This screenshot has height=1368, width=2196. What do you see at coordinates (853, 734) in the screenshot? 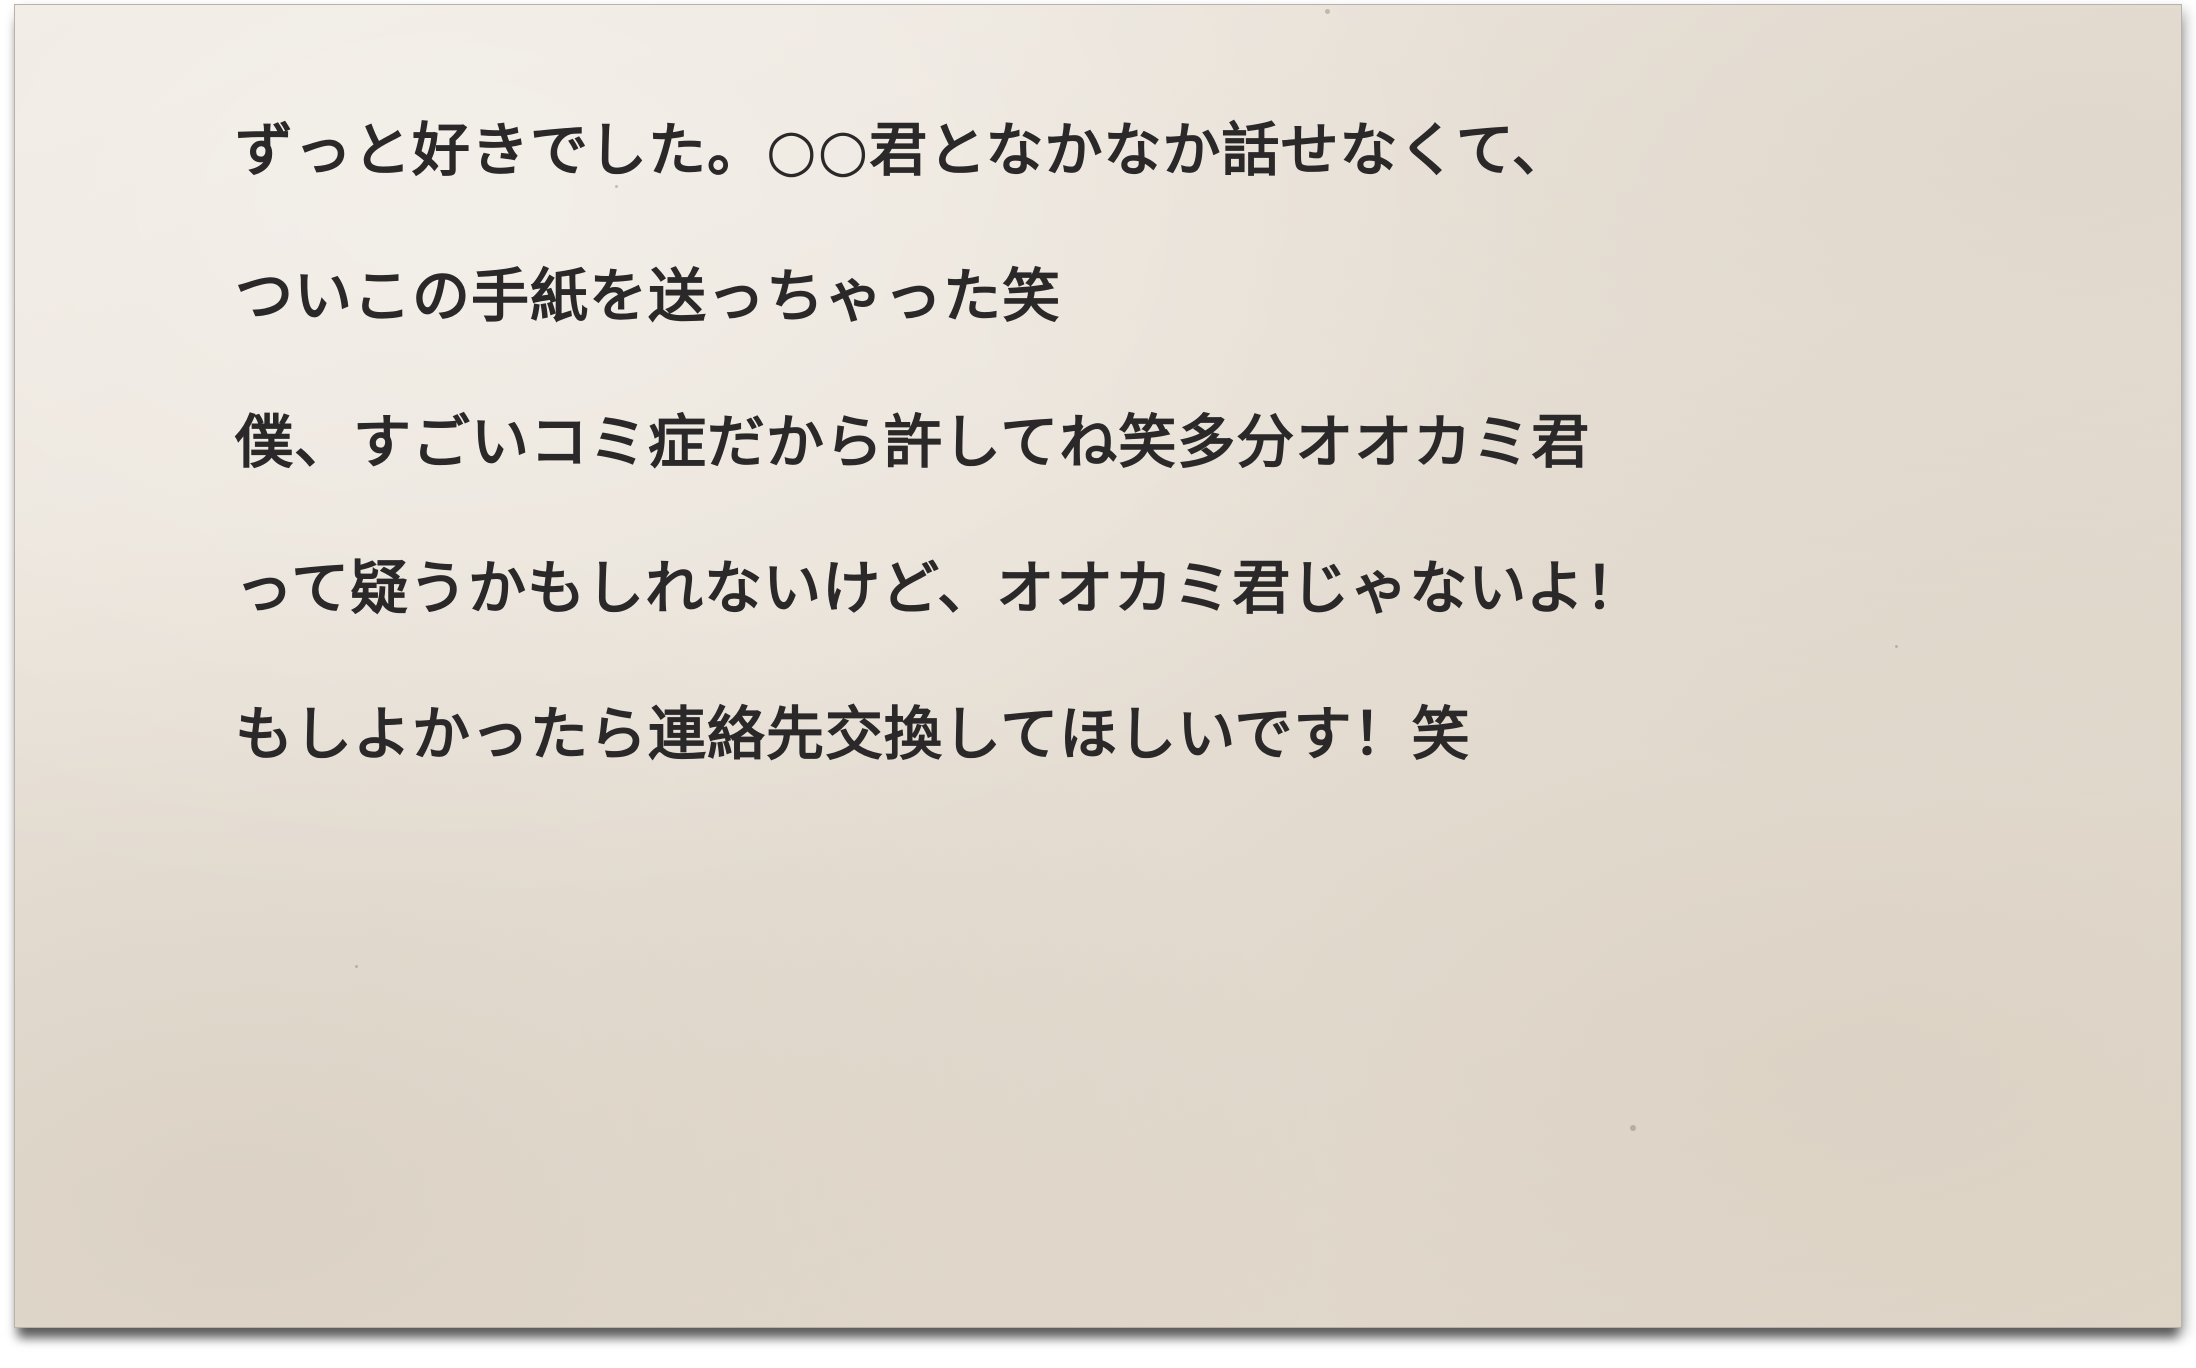
I see `letter-line-5: もしよかったら連絡先交換してほしいです！笑` at bounding box center [853, 734].